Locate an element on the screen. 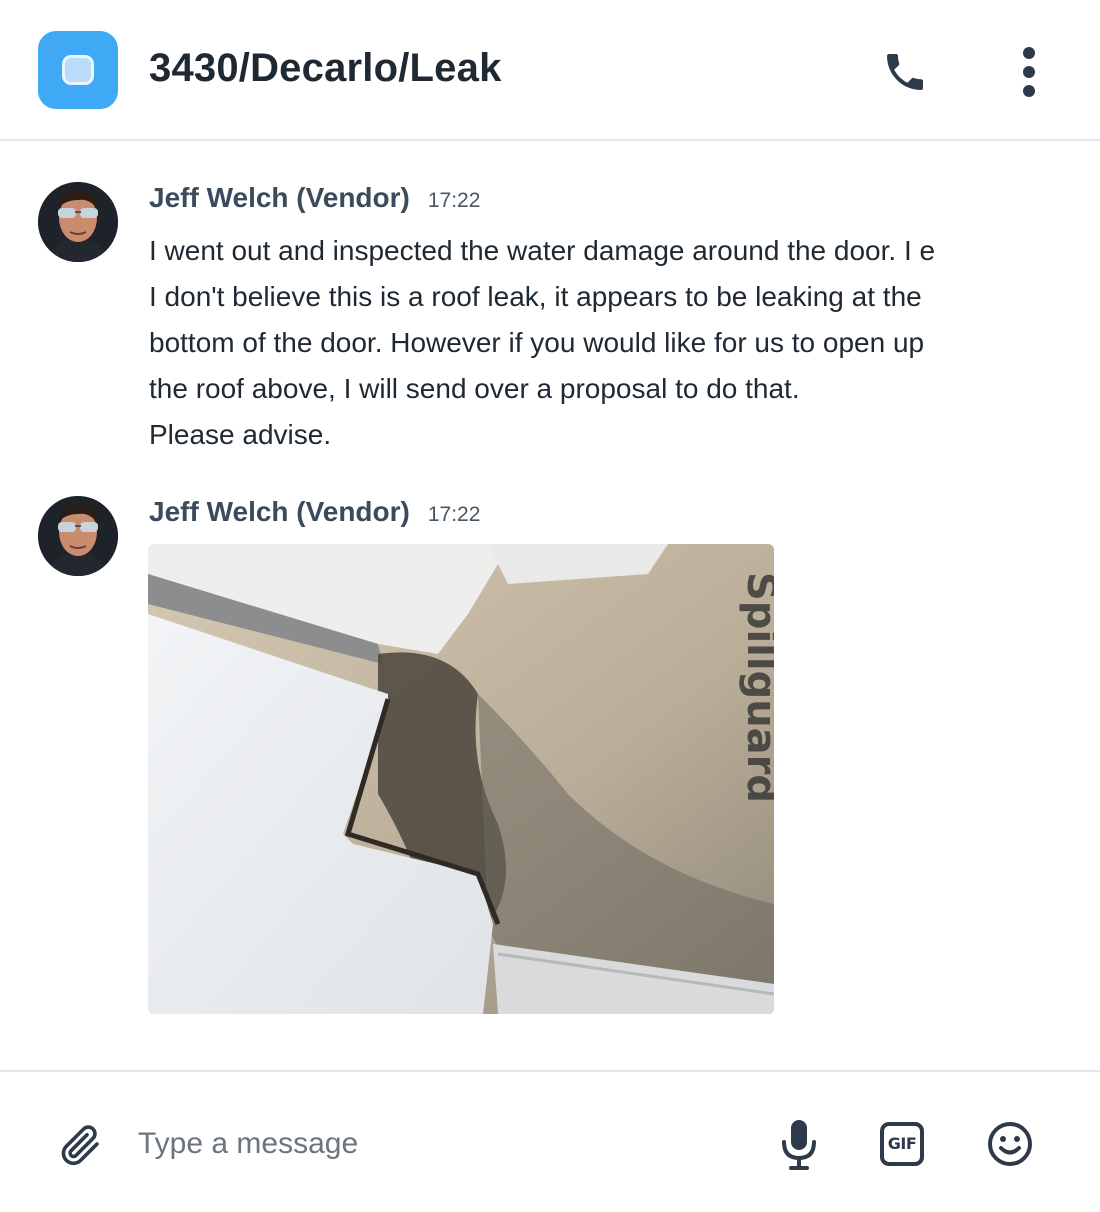 The width and height of the screenshot is (1100, 1212). emoji-button is located at coordinates (1010, 1144).